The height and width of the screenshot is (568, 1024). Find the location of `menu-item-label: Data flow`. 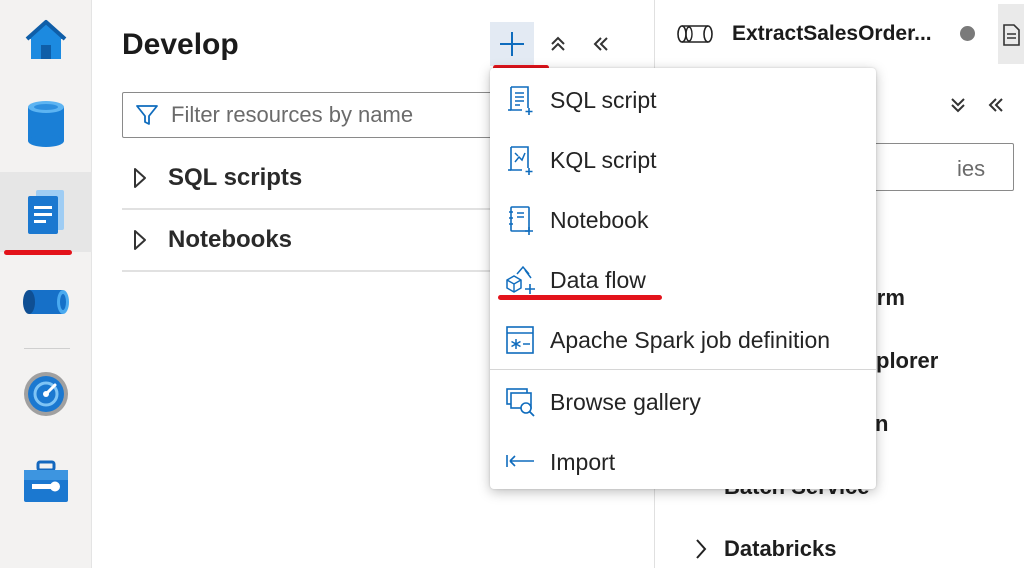

menu-item-label: Data flow is located at coordinates (598, 279).